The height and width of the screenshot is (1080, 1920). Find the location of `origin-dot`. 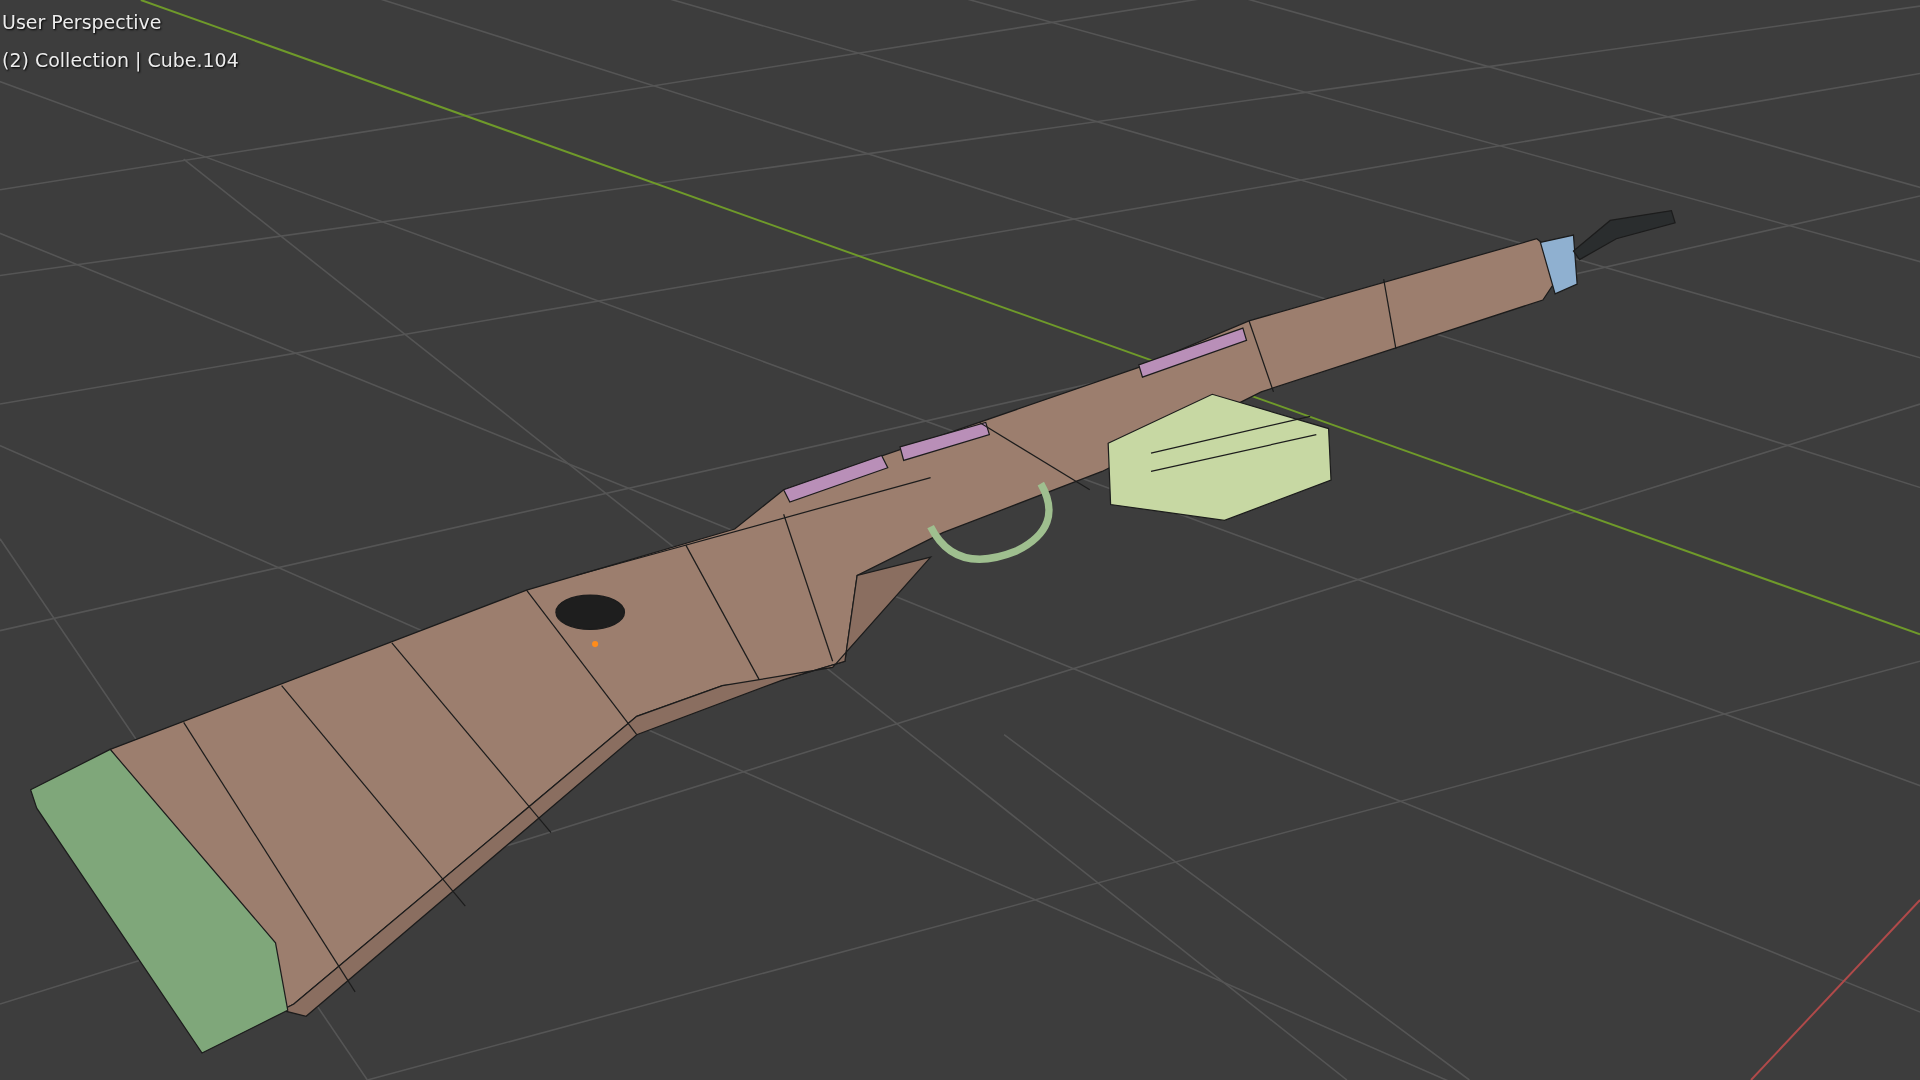

origin-dot is located at coordinates (595, 644).